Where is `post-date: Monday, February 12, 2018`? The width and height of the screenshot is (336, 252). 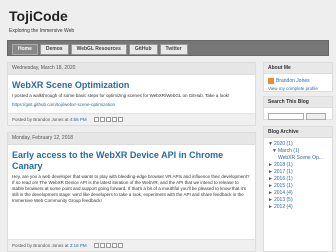 post-date: Monday, February 12, 2018 is located at coordinates (131, 139).